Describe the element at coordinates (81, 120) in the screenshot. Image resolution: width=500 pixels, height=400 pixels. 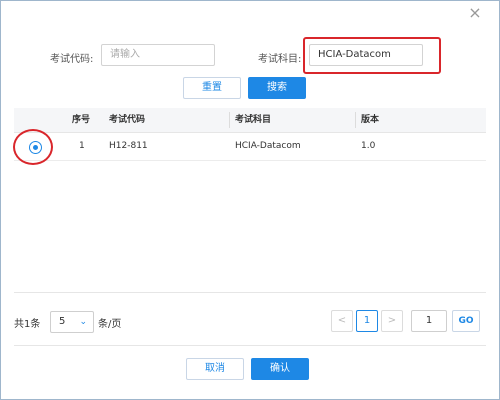
I see `column-header-index: 序号` at that location.